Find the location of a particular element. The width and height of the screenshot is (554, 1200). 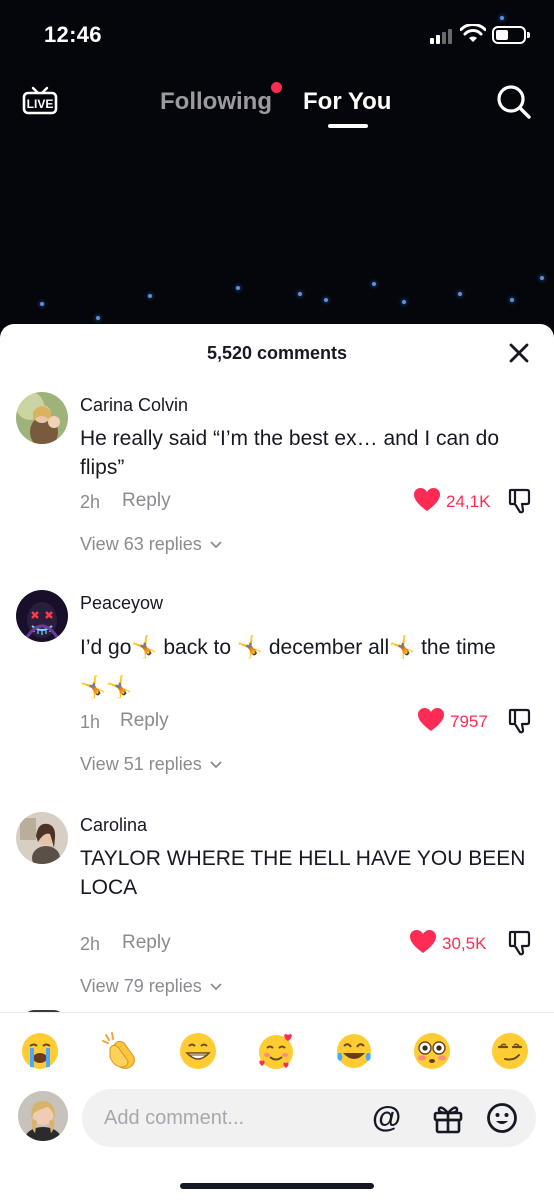

comments-header: 5,520 comments is located at coordinates (277, 352).